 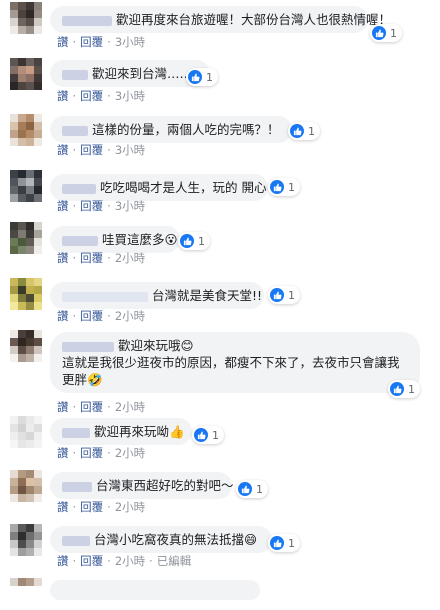 What do you see at coordinates (177, 431) in the screenshot?
I see `thumbs-up-emoji-icon: 👍` at bounding box center [177, 431].